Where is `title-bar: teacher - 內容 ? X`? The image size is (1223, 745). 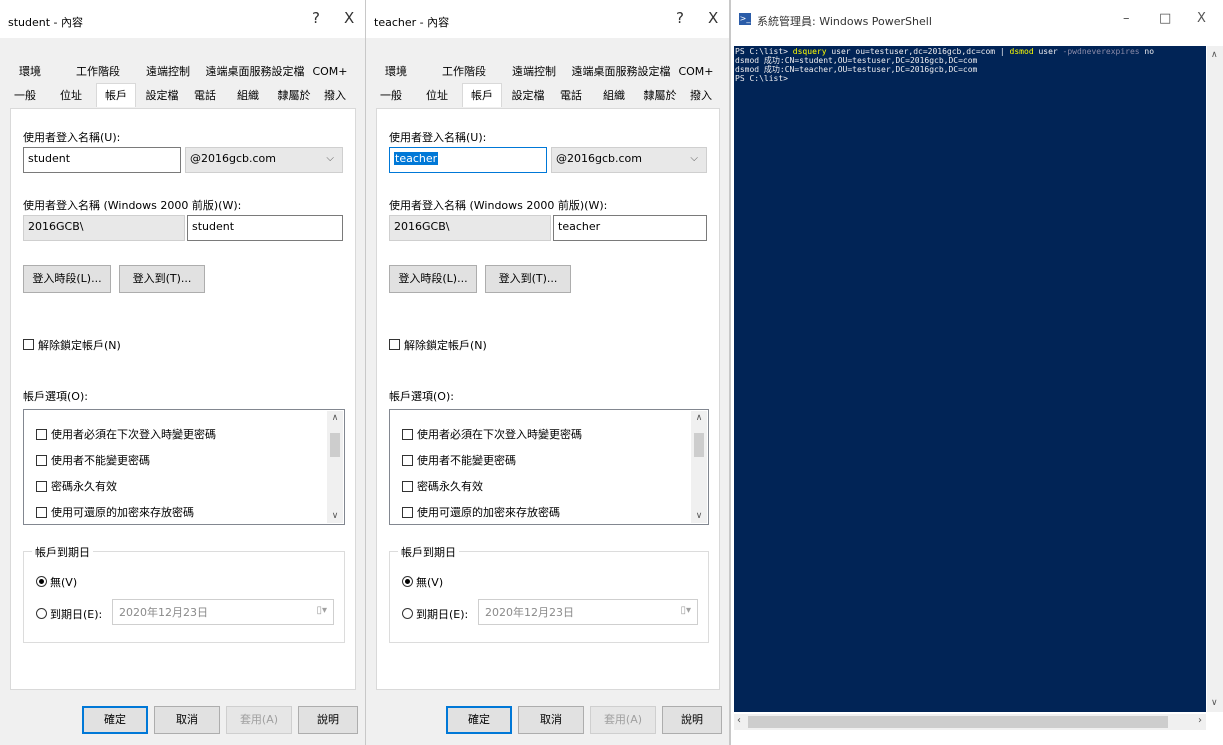
title-bar: teacher - 內容 ? X is located at coordinates (547, 19).